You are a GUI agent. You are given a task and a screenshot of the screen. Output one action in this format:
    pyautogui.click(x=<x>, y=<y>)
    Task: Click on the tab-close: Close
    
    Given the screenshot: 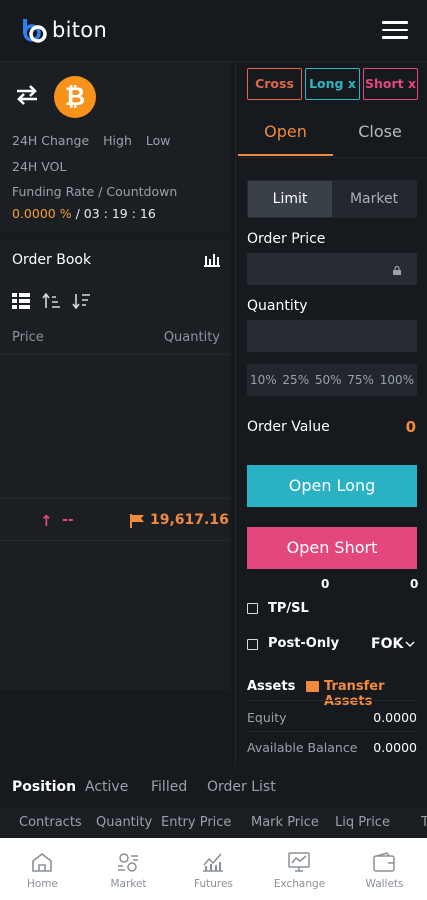 What is the action you would take?
    pyautogui.click(x=380, y=134)
    